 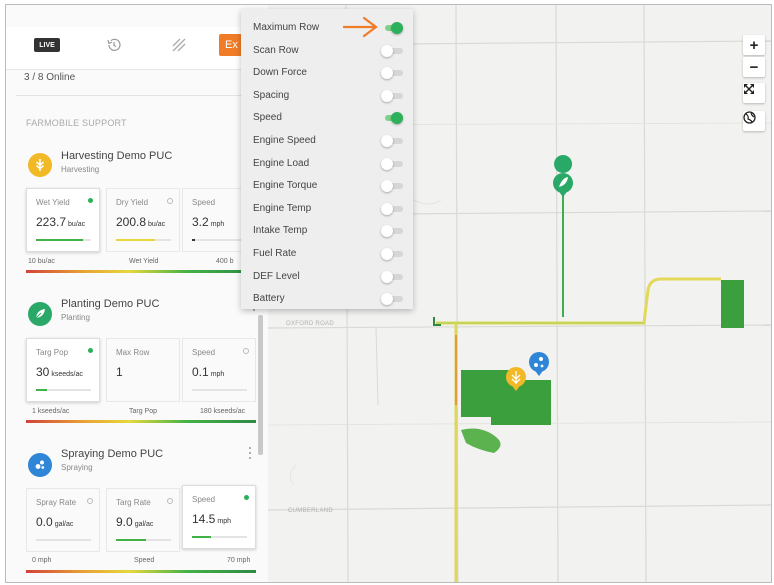 I want to click on menu-item-label: Engine Speed, so click(x=284, y=140).